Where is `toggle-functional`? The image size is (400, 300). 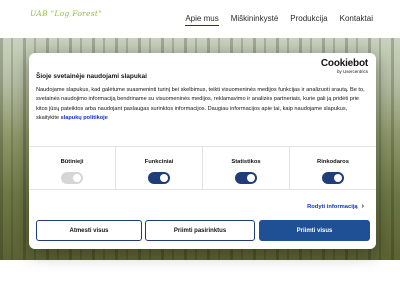 toggle-functional is located at coordinates (159, 178).